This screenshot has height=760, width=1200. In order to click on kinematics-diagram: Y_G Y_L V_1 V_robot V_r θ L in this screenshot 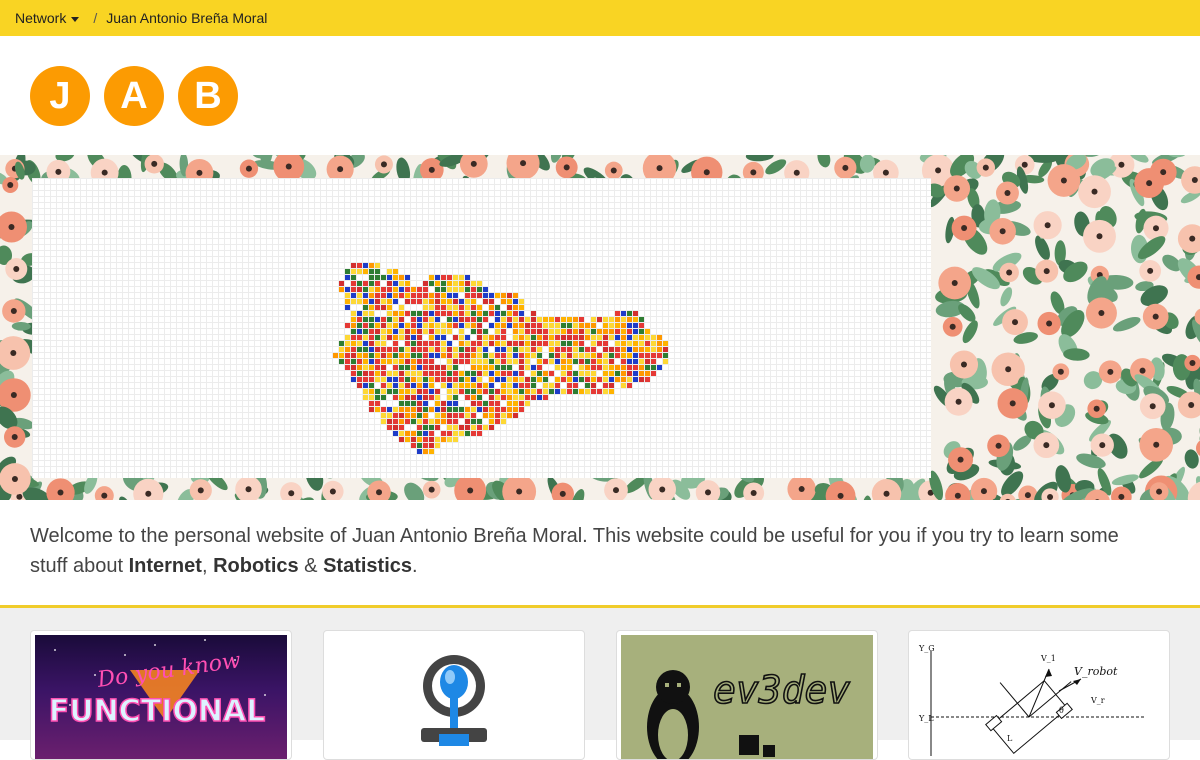, I will do `click(1039, 695)`.